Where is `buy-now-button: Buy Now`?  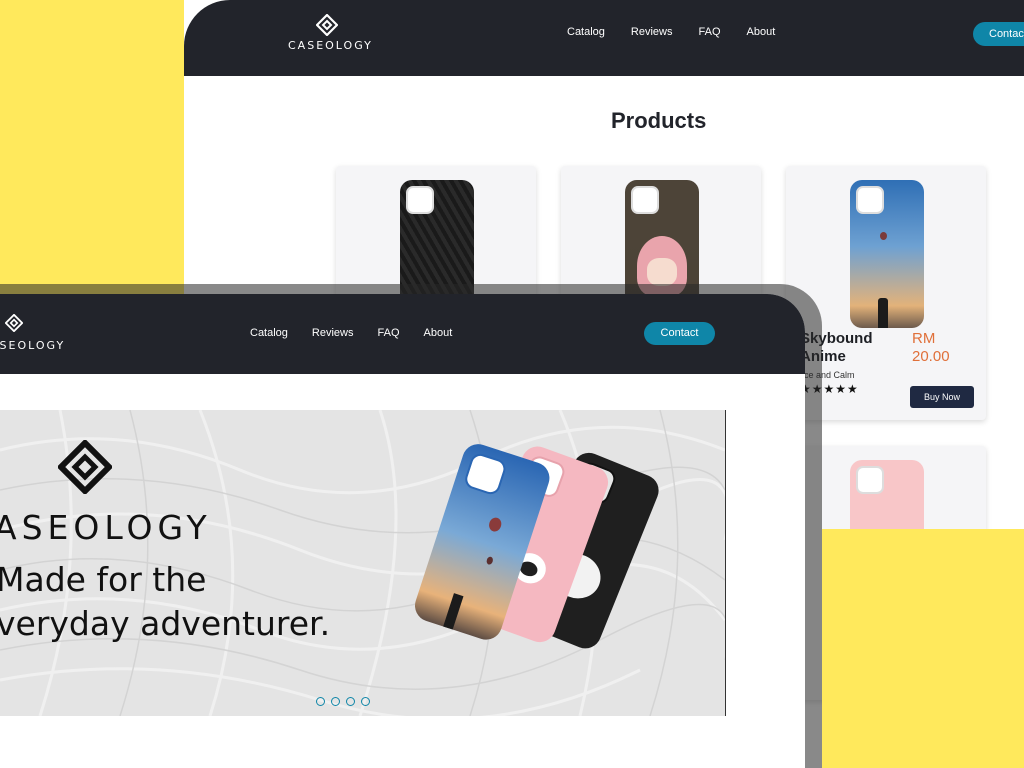
buy-now-button: Buy Now is located at coordinates (942, 397).